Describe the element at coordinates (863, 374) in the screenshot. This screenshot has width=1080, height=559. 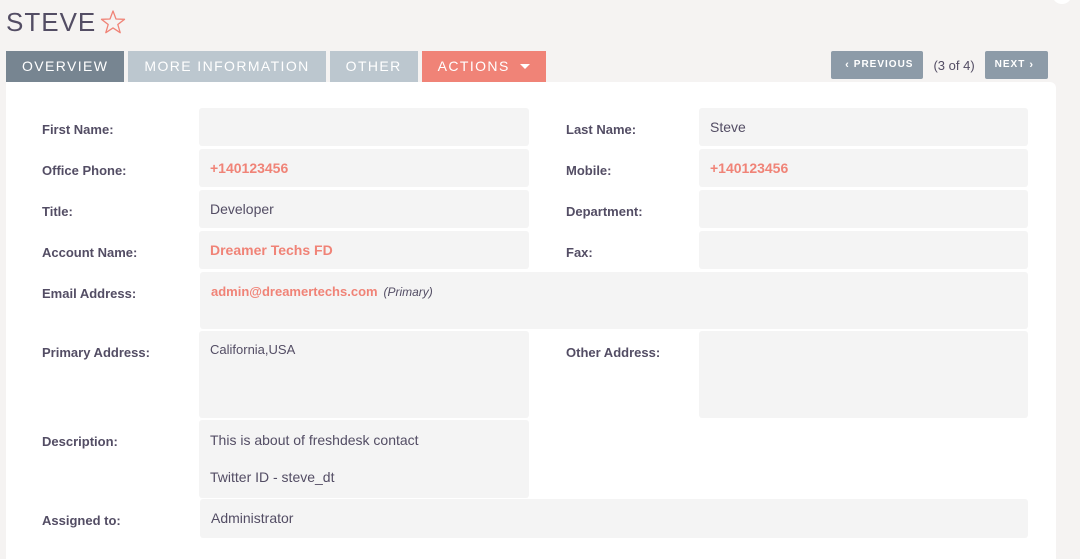
I see `other-address-value` at that location.